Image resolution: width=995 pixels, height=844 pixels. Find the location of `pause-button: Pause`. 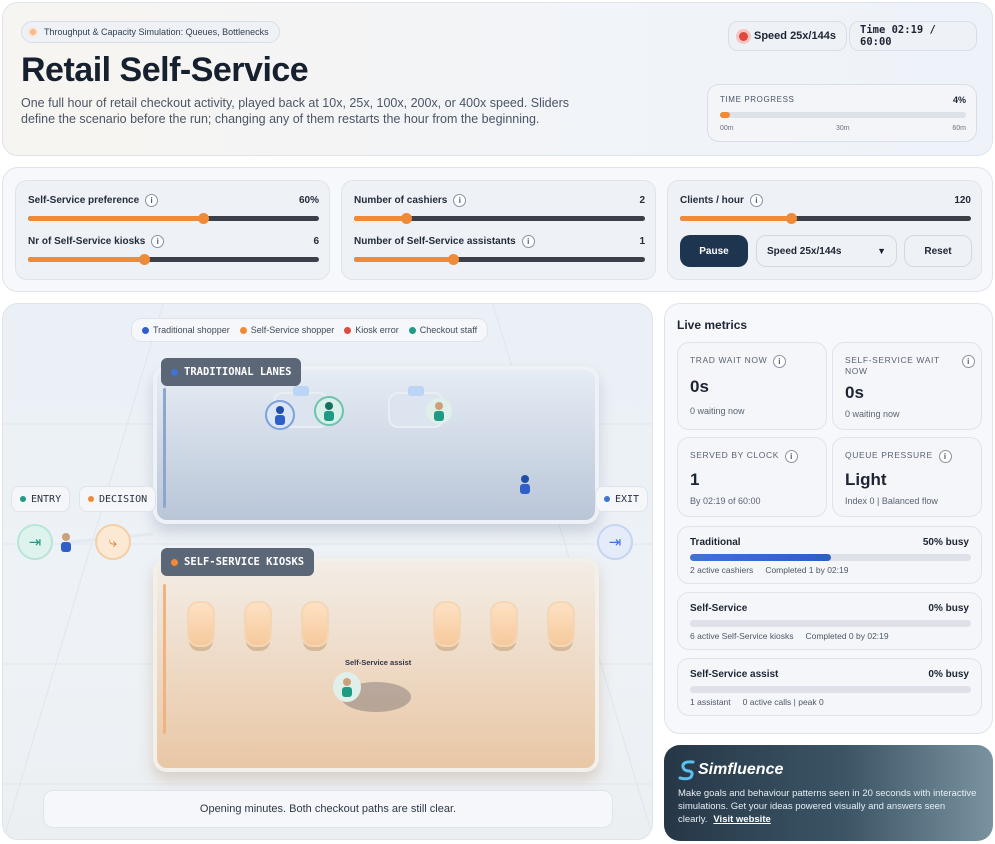

pause-button: Pause is located at coordinates (714, 251).